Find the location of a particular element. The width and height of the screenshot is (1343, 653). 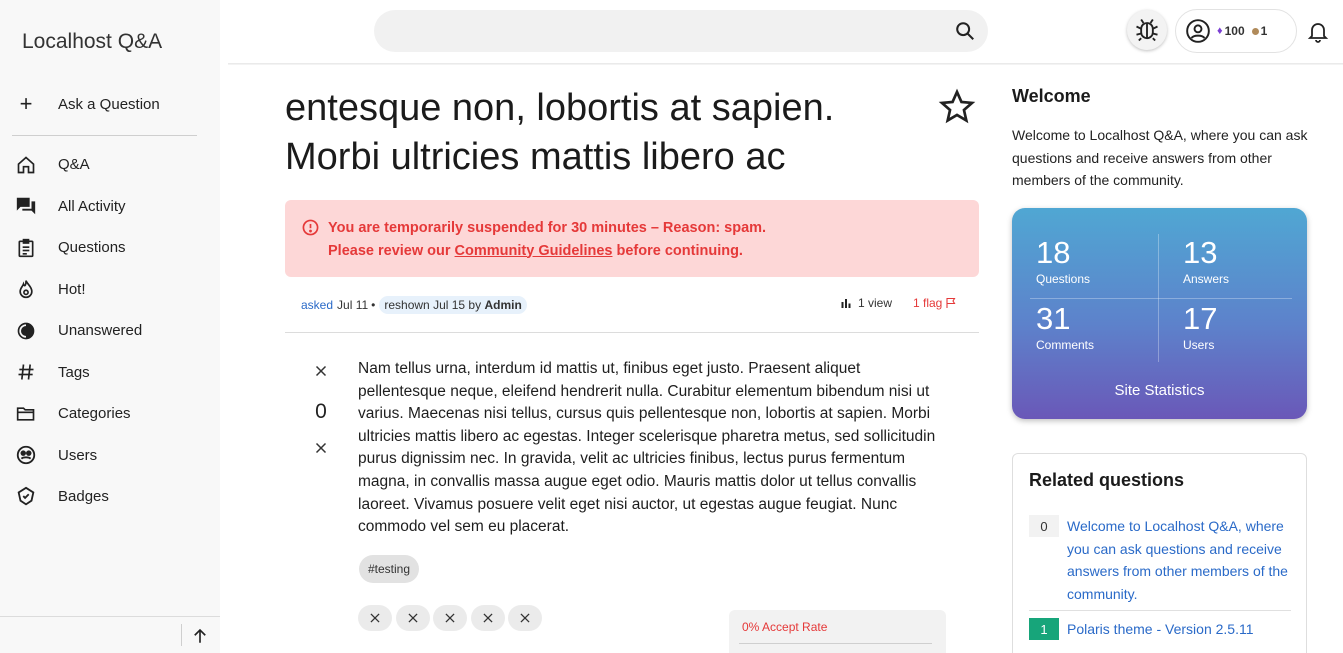

sidebar-footer-separator is located at coordinates (181, 635).